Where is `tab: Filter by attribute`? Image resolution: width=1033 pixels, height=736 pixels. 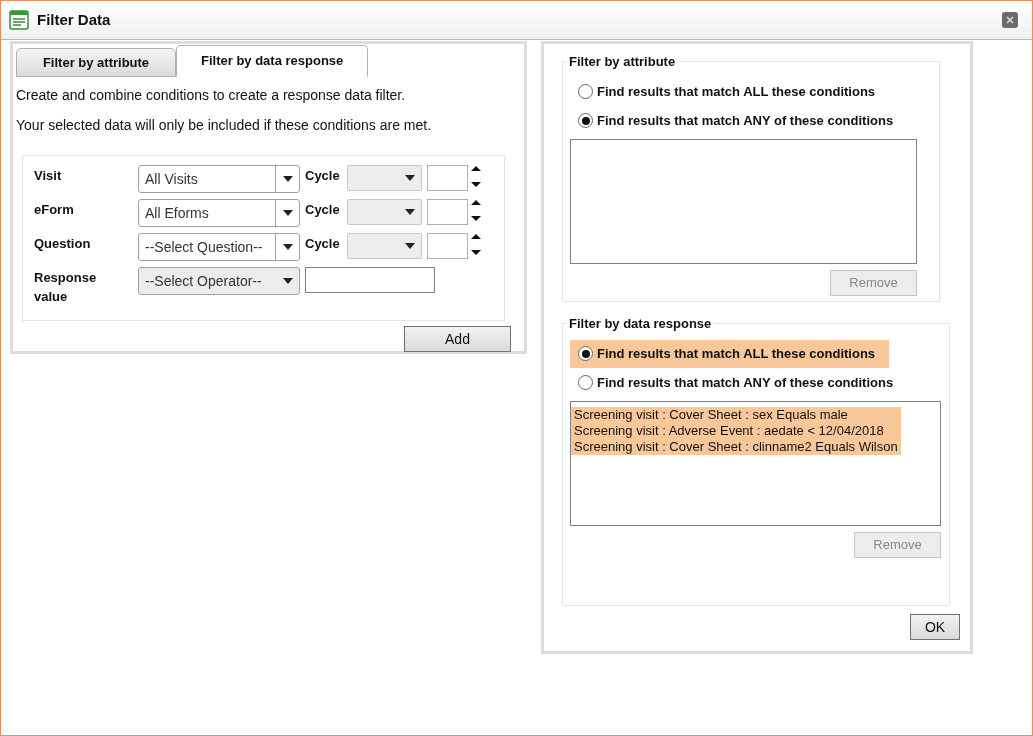
tab: Filter by attribute is located at coordinates (96, 62).